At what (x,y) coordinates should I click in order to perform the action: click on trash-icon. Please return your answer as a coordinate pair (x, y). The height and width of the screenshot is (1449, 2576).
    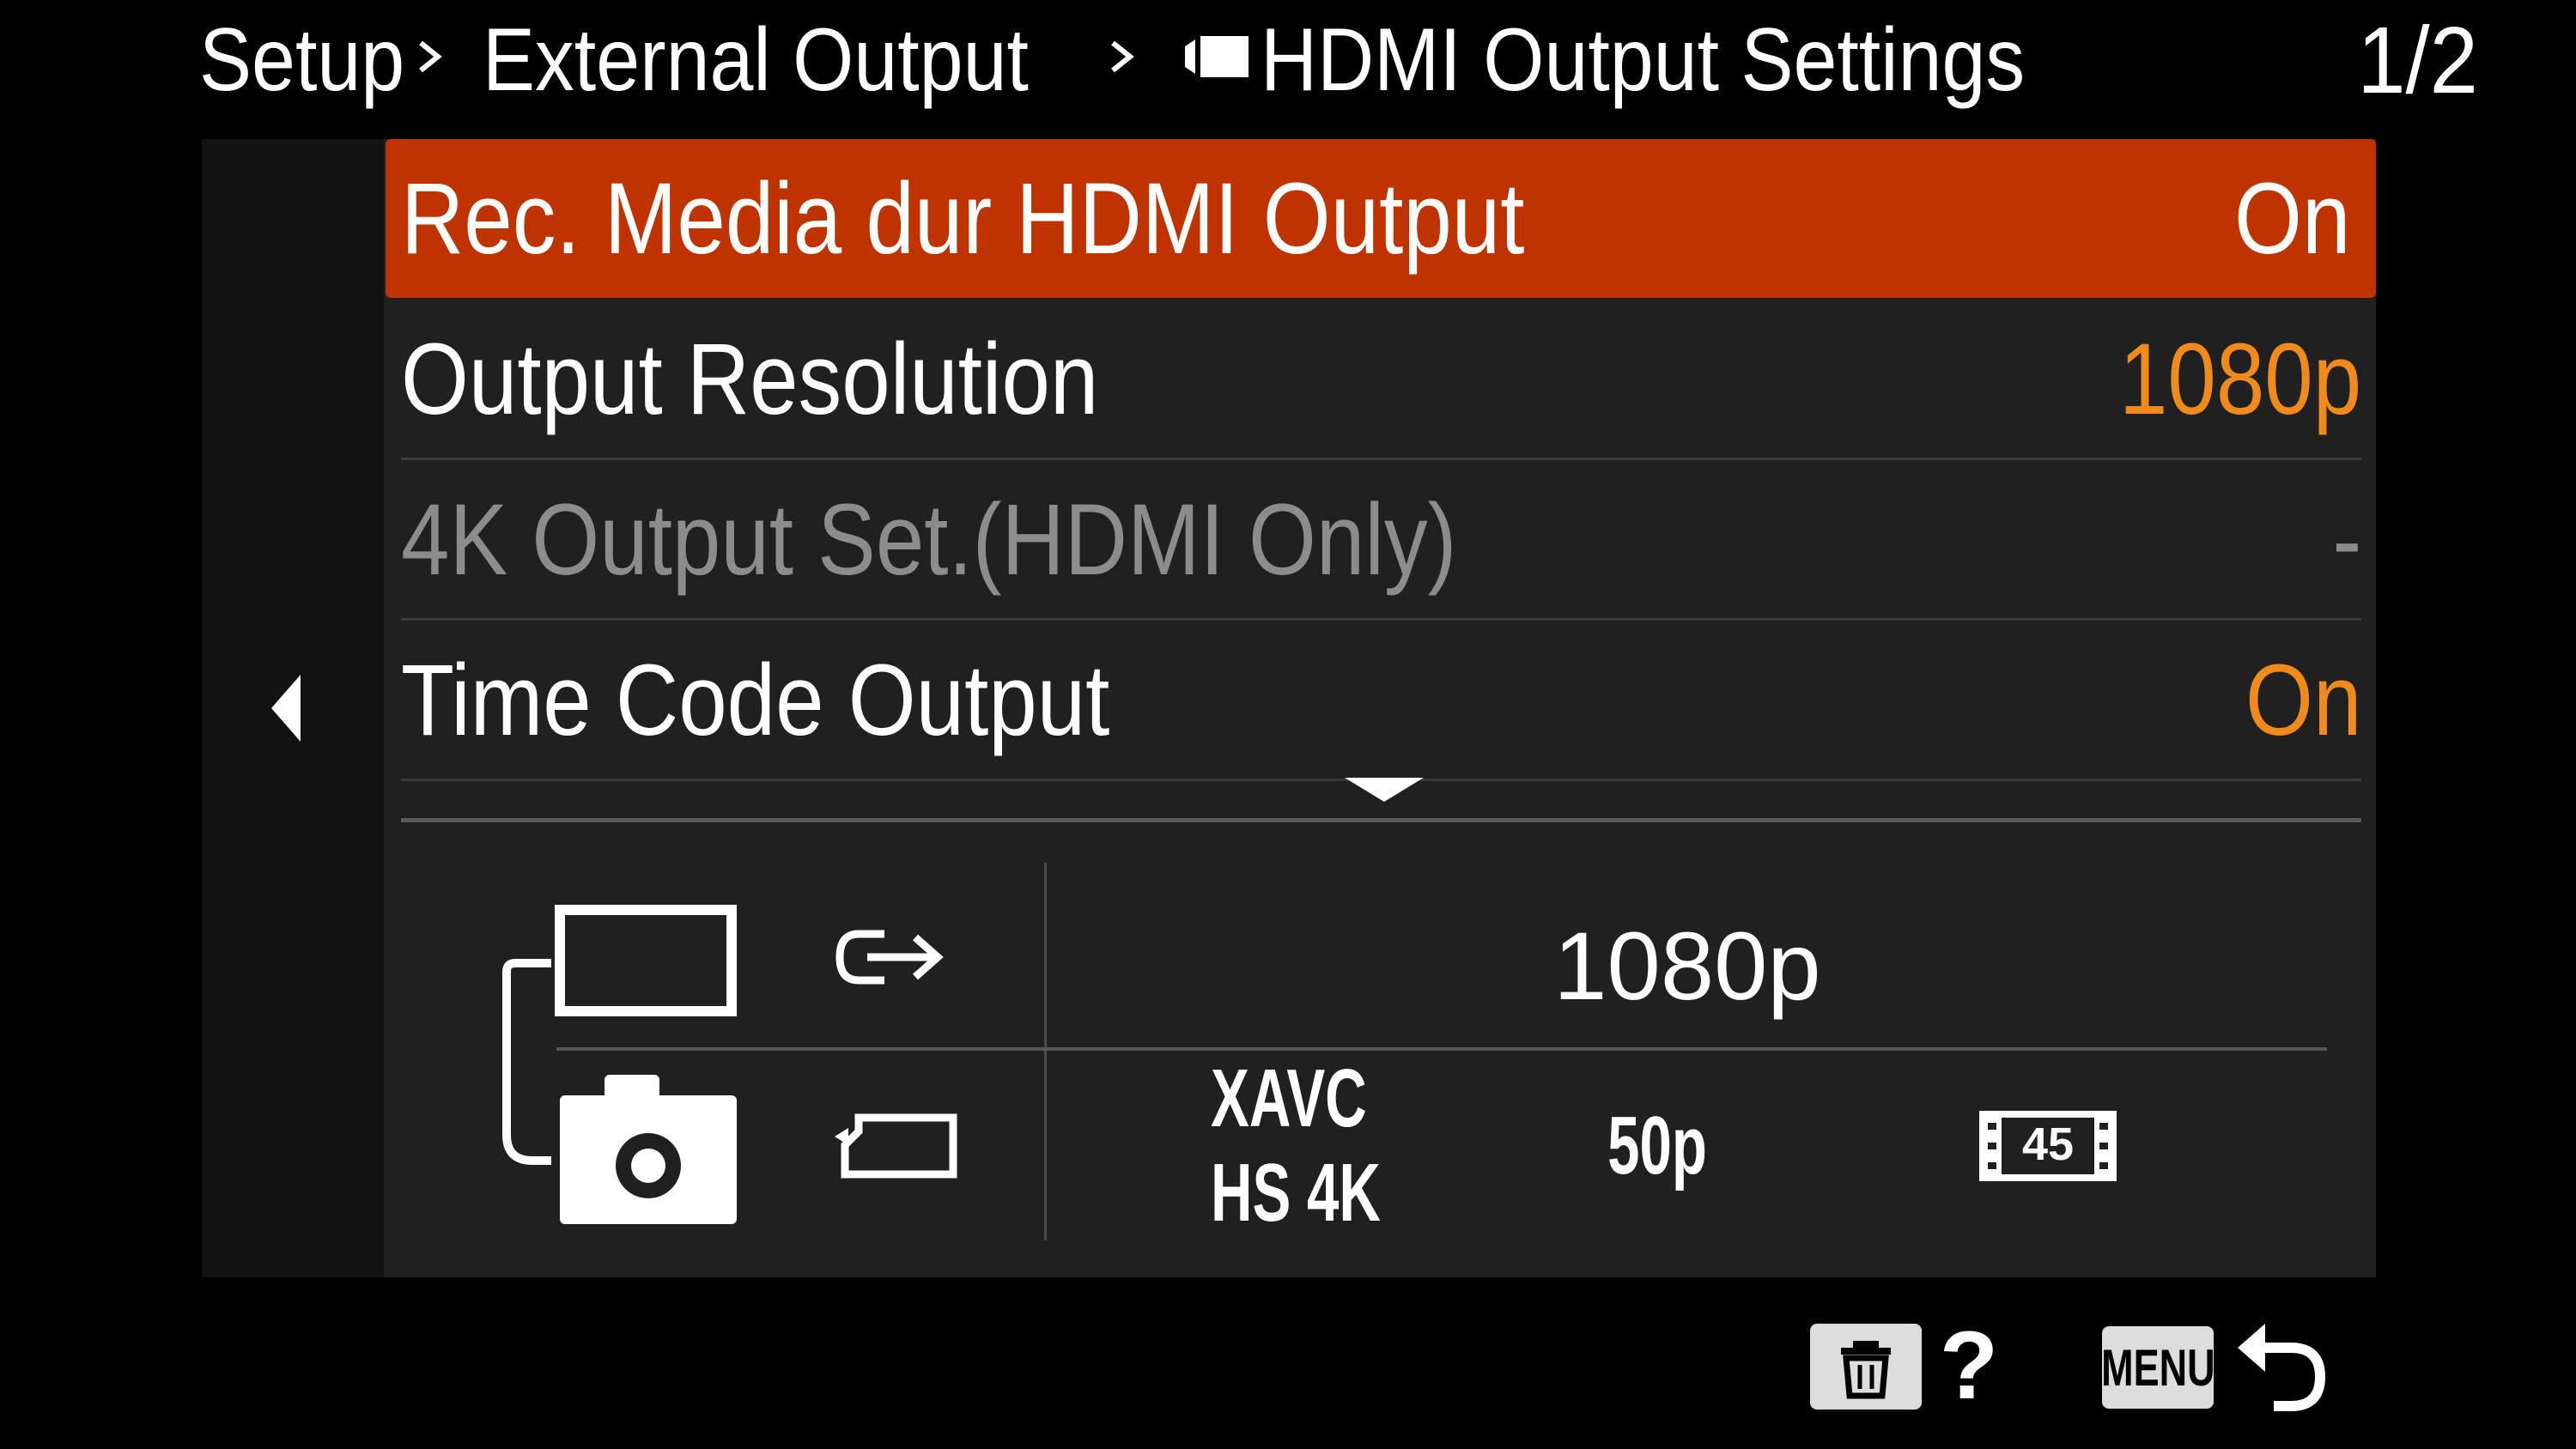
    Looking at the image, I should click on (1866, 1367).